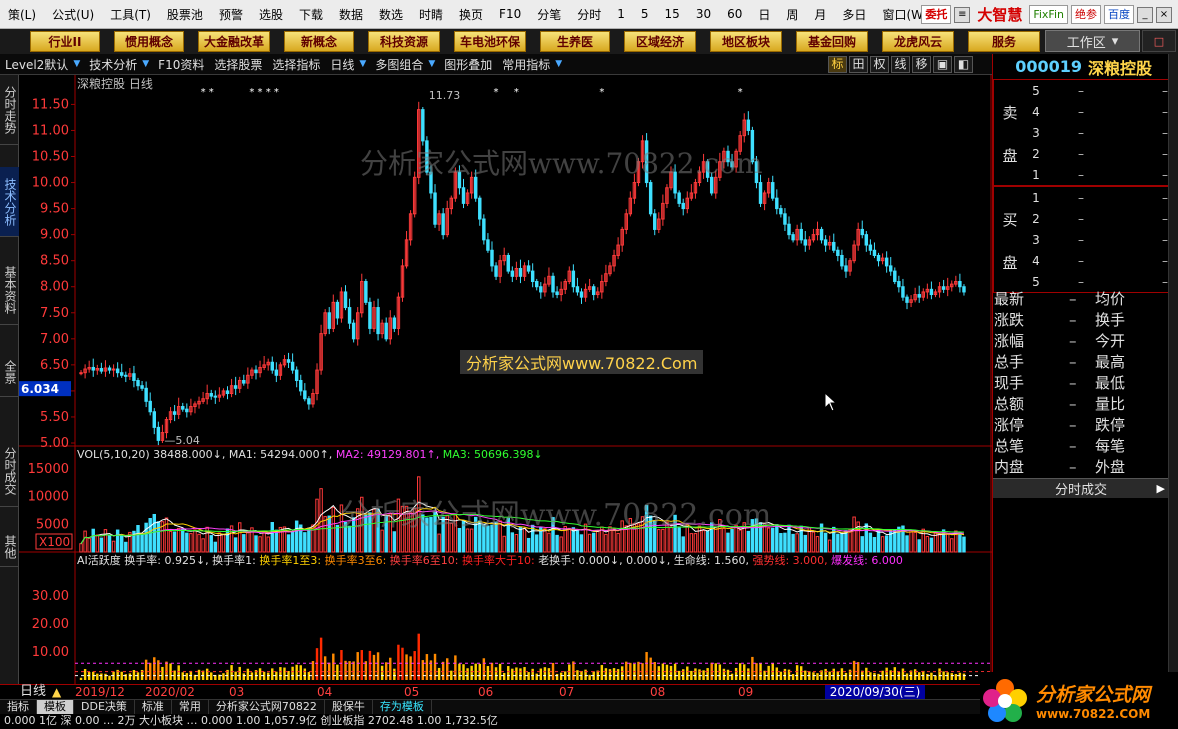 Image resolution: width=1178 pixels, height=729 pixels. Describe the element at coordinates (311, 14) in the screenshot. I see `menu-item: 下载` at that location.